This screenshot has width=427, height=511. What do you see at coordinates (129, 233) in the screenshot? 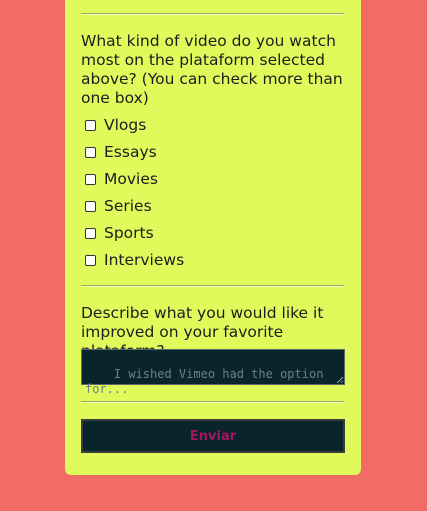
I see `option-label: Sports` at bounding box center [129, 233].